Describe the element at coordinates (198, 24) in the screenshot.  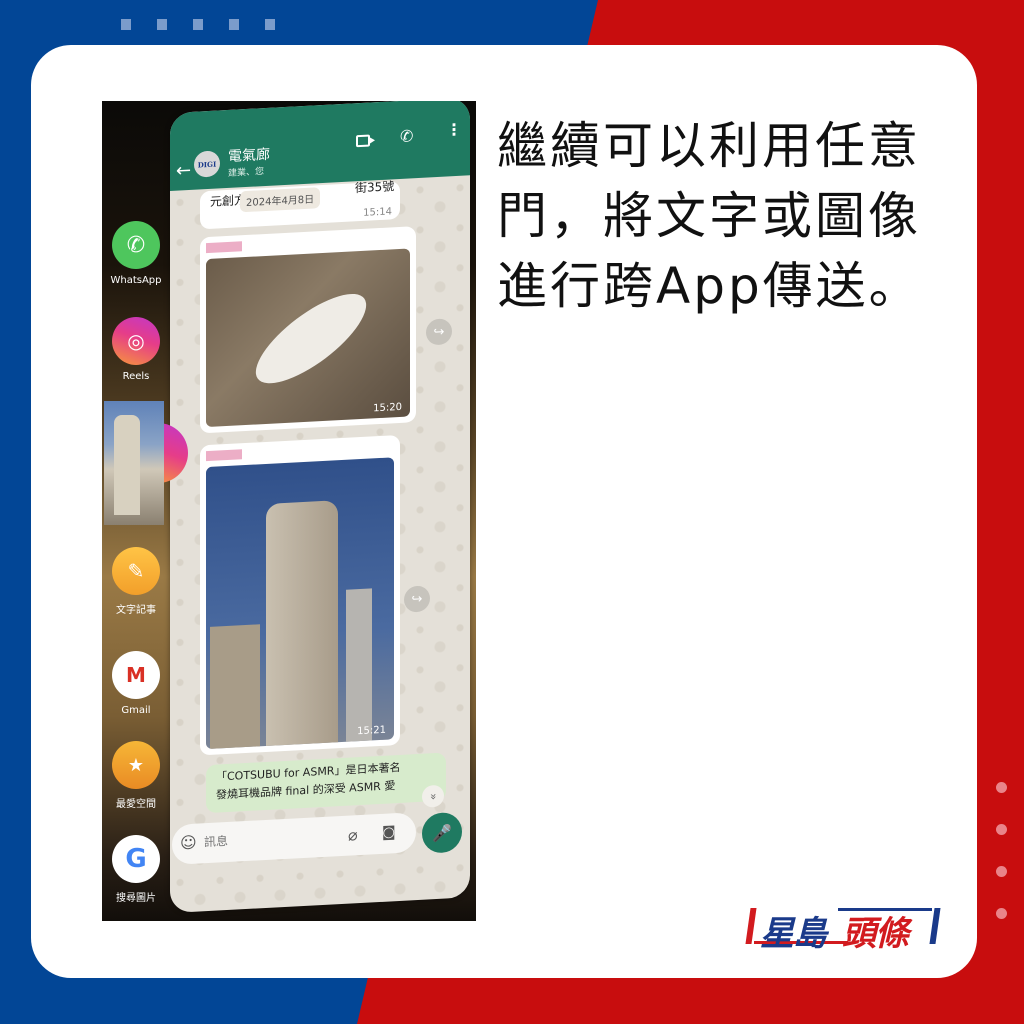
I see `decor-dots-top` at that location.